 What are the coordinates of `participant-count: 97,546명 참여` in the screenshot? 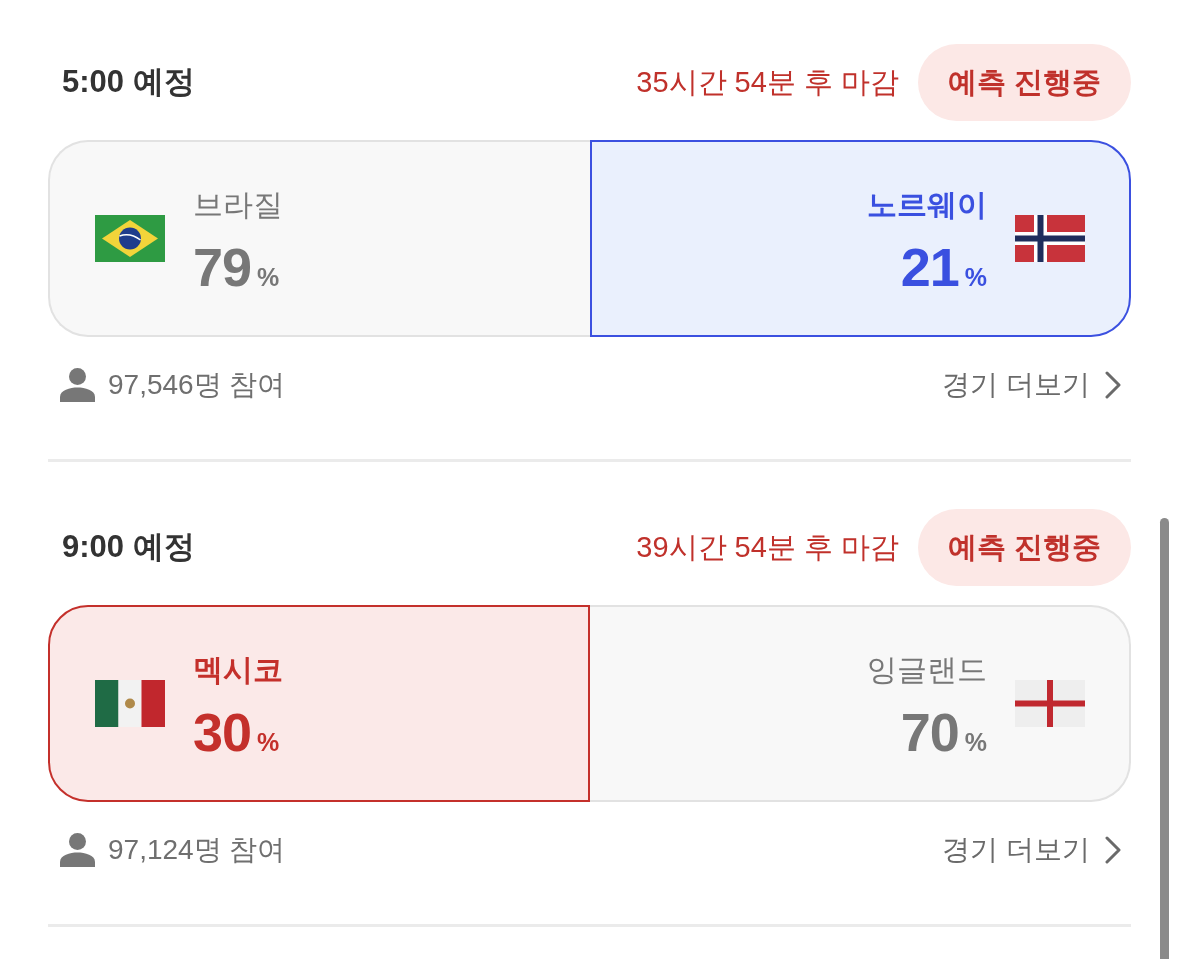 It's located at (197, 385).